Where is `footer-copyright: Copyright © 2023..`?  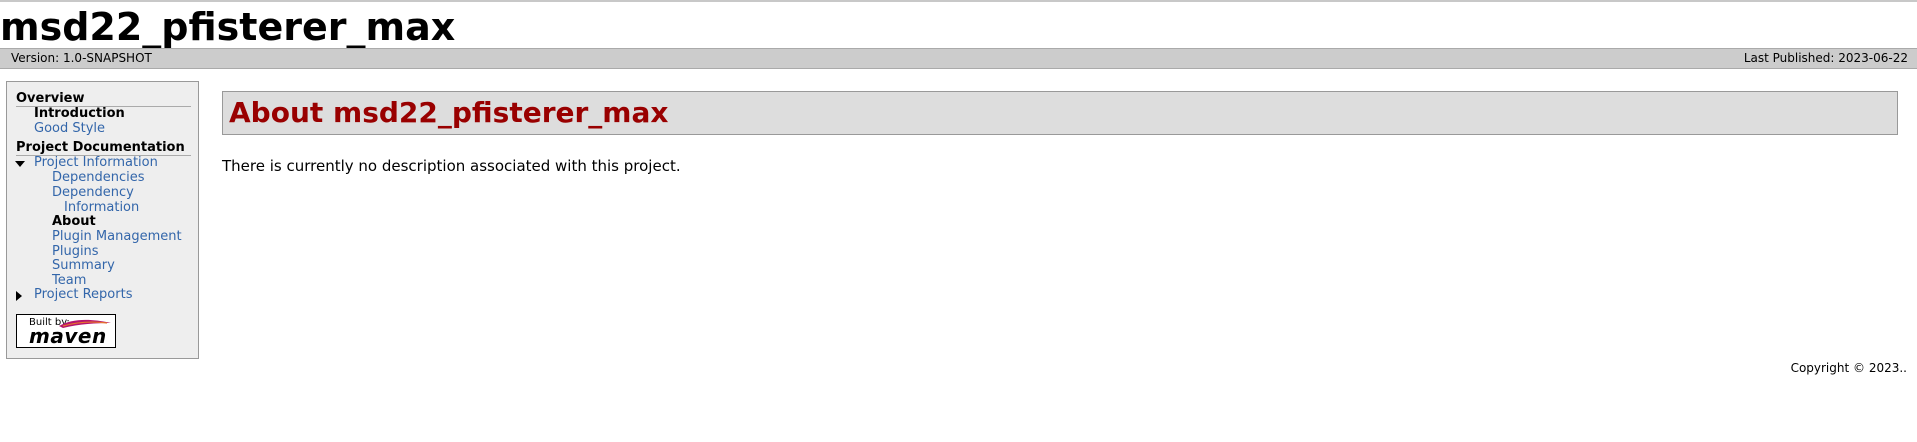 footer-copyright: Copyright © 2023.. is located at coordinates (1848, 368).